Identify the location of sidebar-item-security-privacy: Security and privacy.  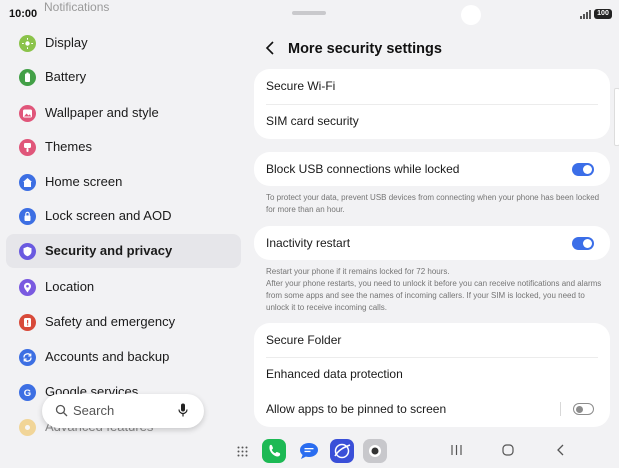
(123, 251).